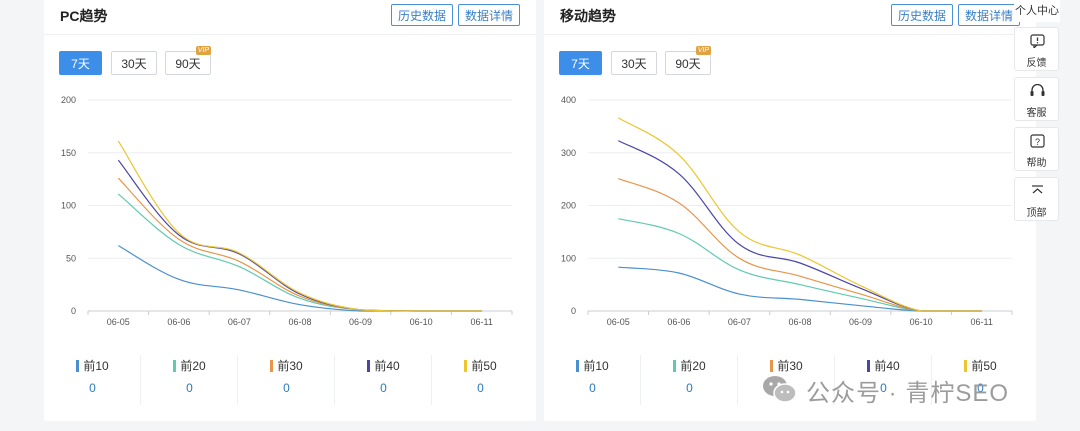  What do you see at coordinates (71, 258) in the screenshot?
I see `y-tick-label: 50` at bounding box center [71, 258].